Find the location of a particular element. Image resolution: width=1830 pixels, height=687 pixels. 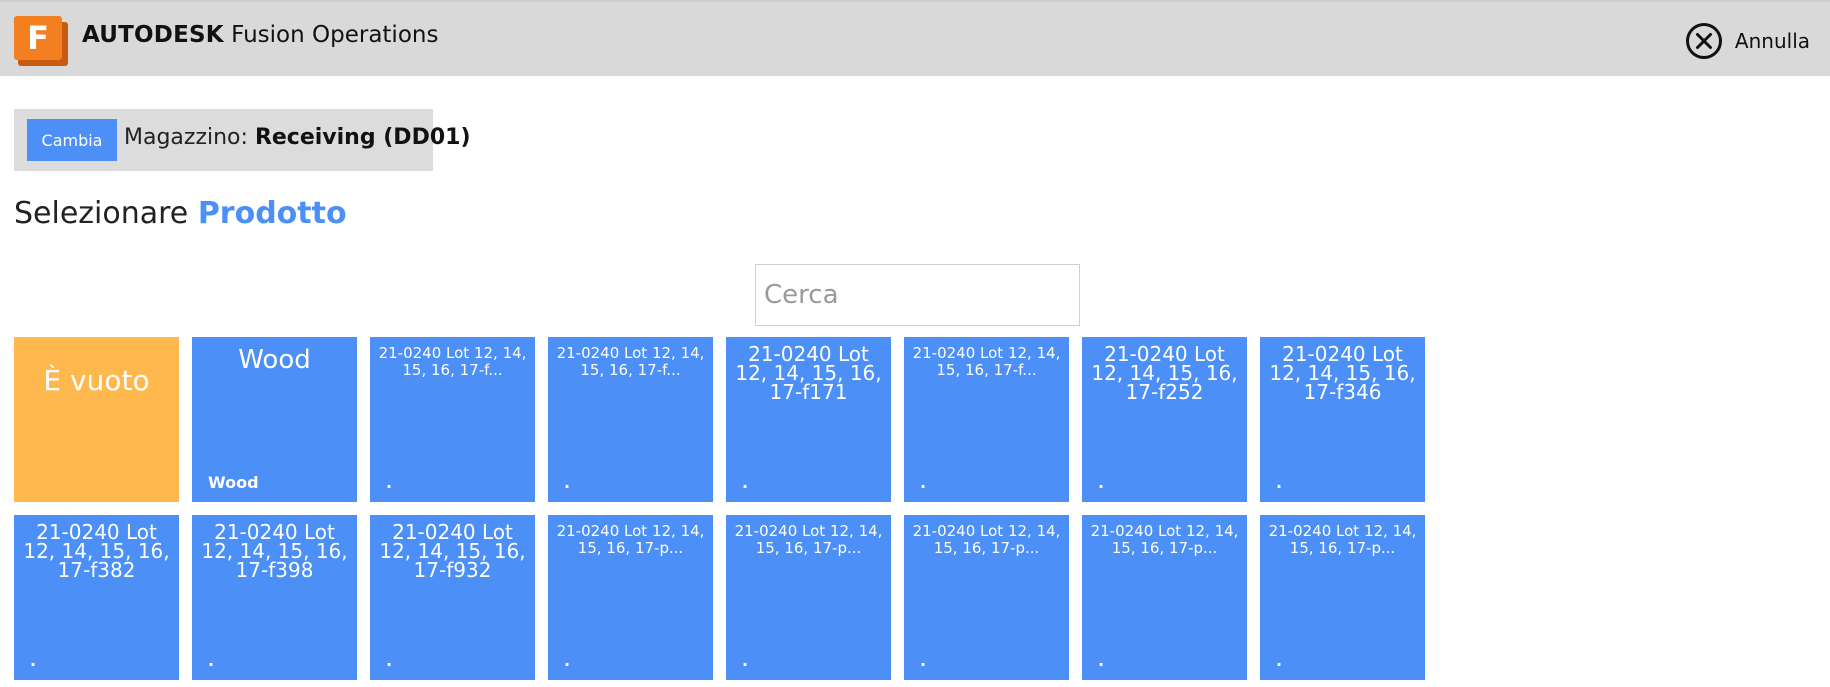

product-tile-title: 21-0240 Lot 12, 14, 15, 16, 17-f932 is located at coordinates (452, 551).